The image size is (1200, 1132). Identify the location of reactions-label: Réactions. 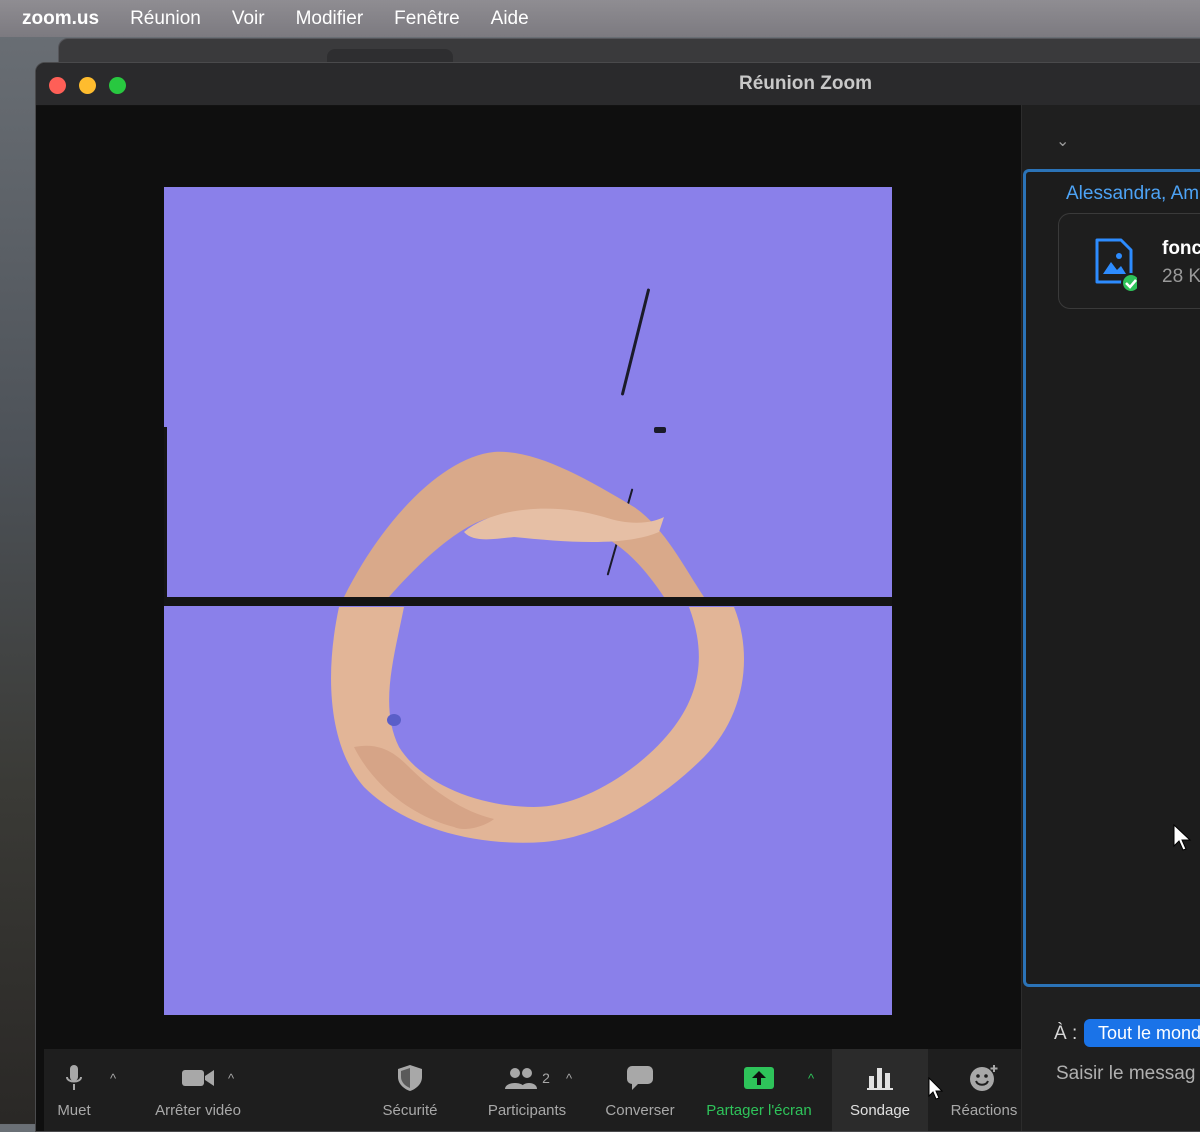
(984, 1110).